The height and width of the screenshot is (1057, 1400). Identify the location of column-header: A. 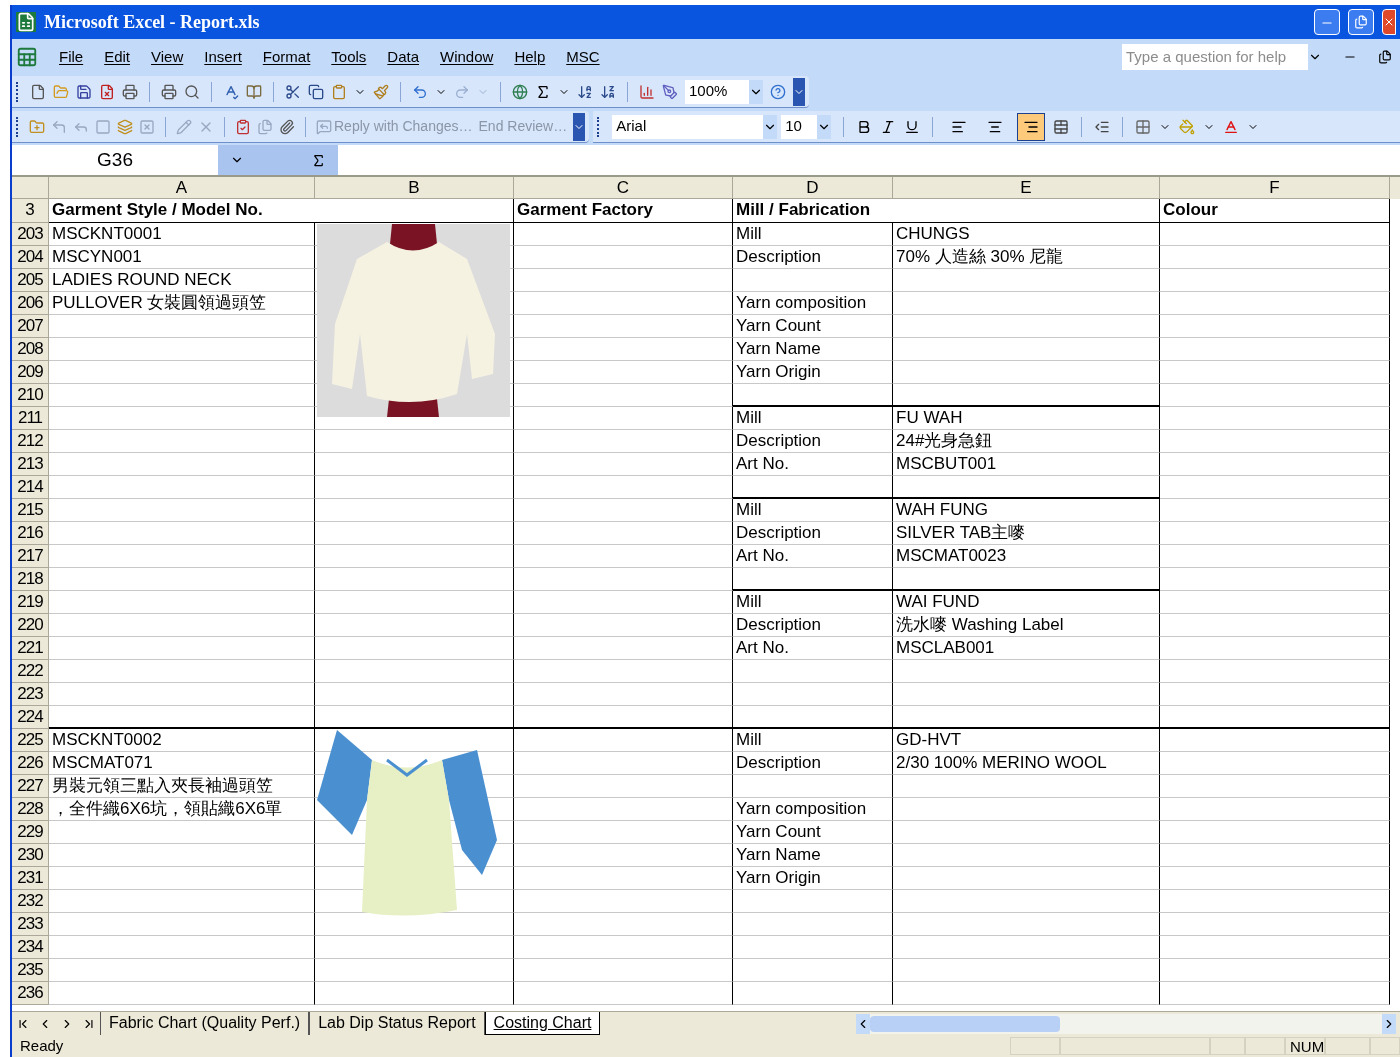
(182, 188).